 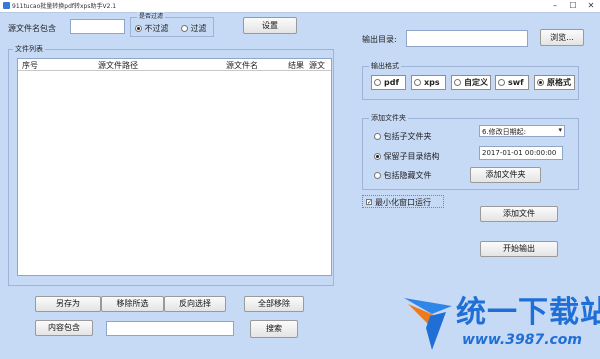 I want to click on format-original-label: 原格式, so click(x=559, y=82).